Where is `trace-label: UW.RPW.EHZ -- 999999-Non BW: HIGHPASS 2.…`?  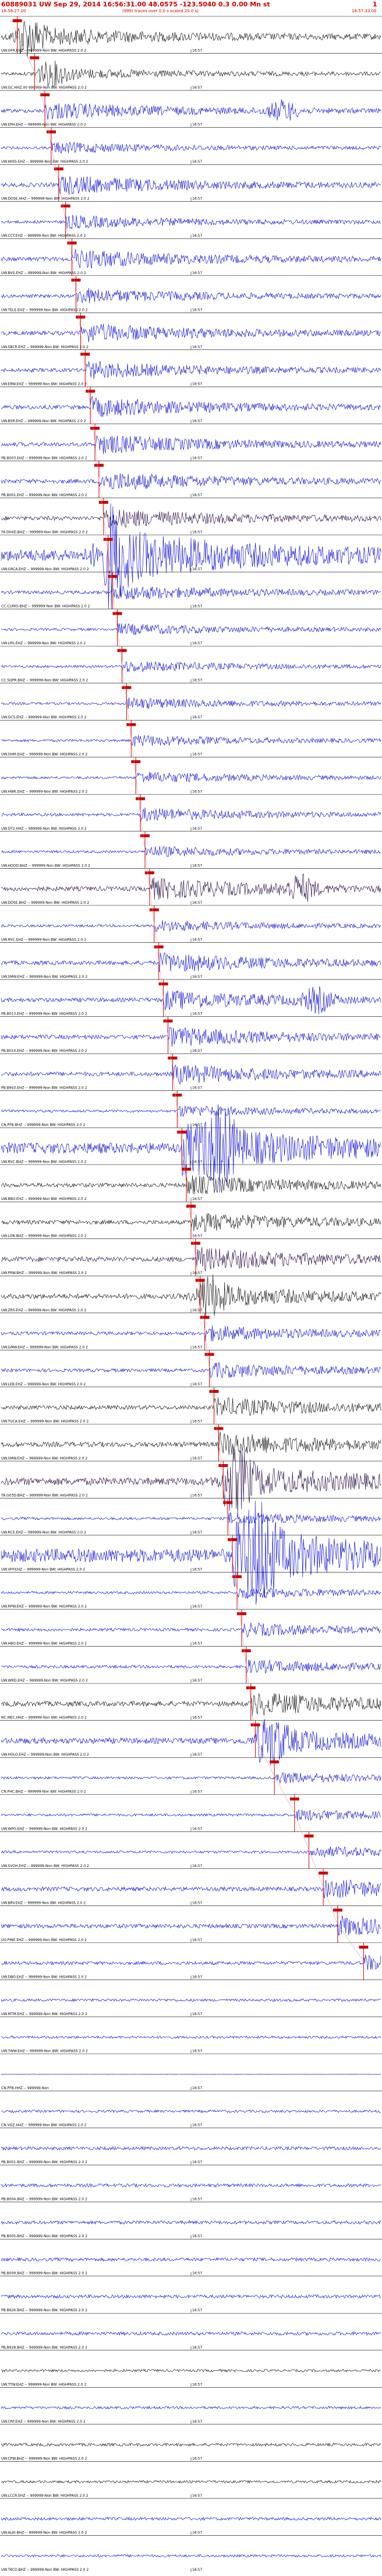 trace-label: UW.RPW.EHZ -- 999999-Non BW: HIGHPASS 2.… is located at coordinates (44, 1607).